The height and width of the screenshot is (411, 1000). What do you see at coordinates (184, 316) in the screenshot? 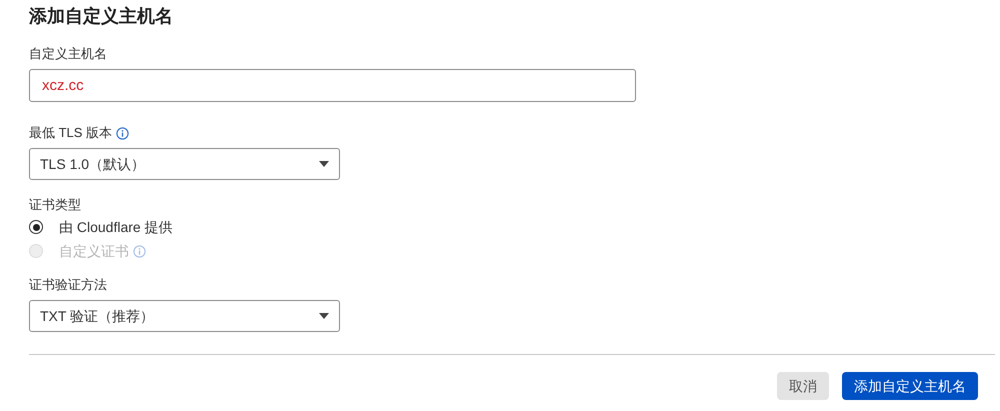
I see `dropdown: TXT 验证（推荐）` at bounding box center [184, 316].